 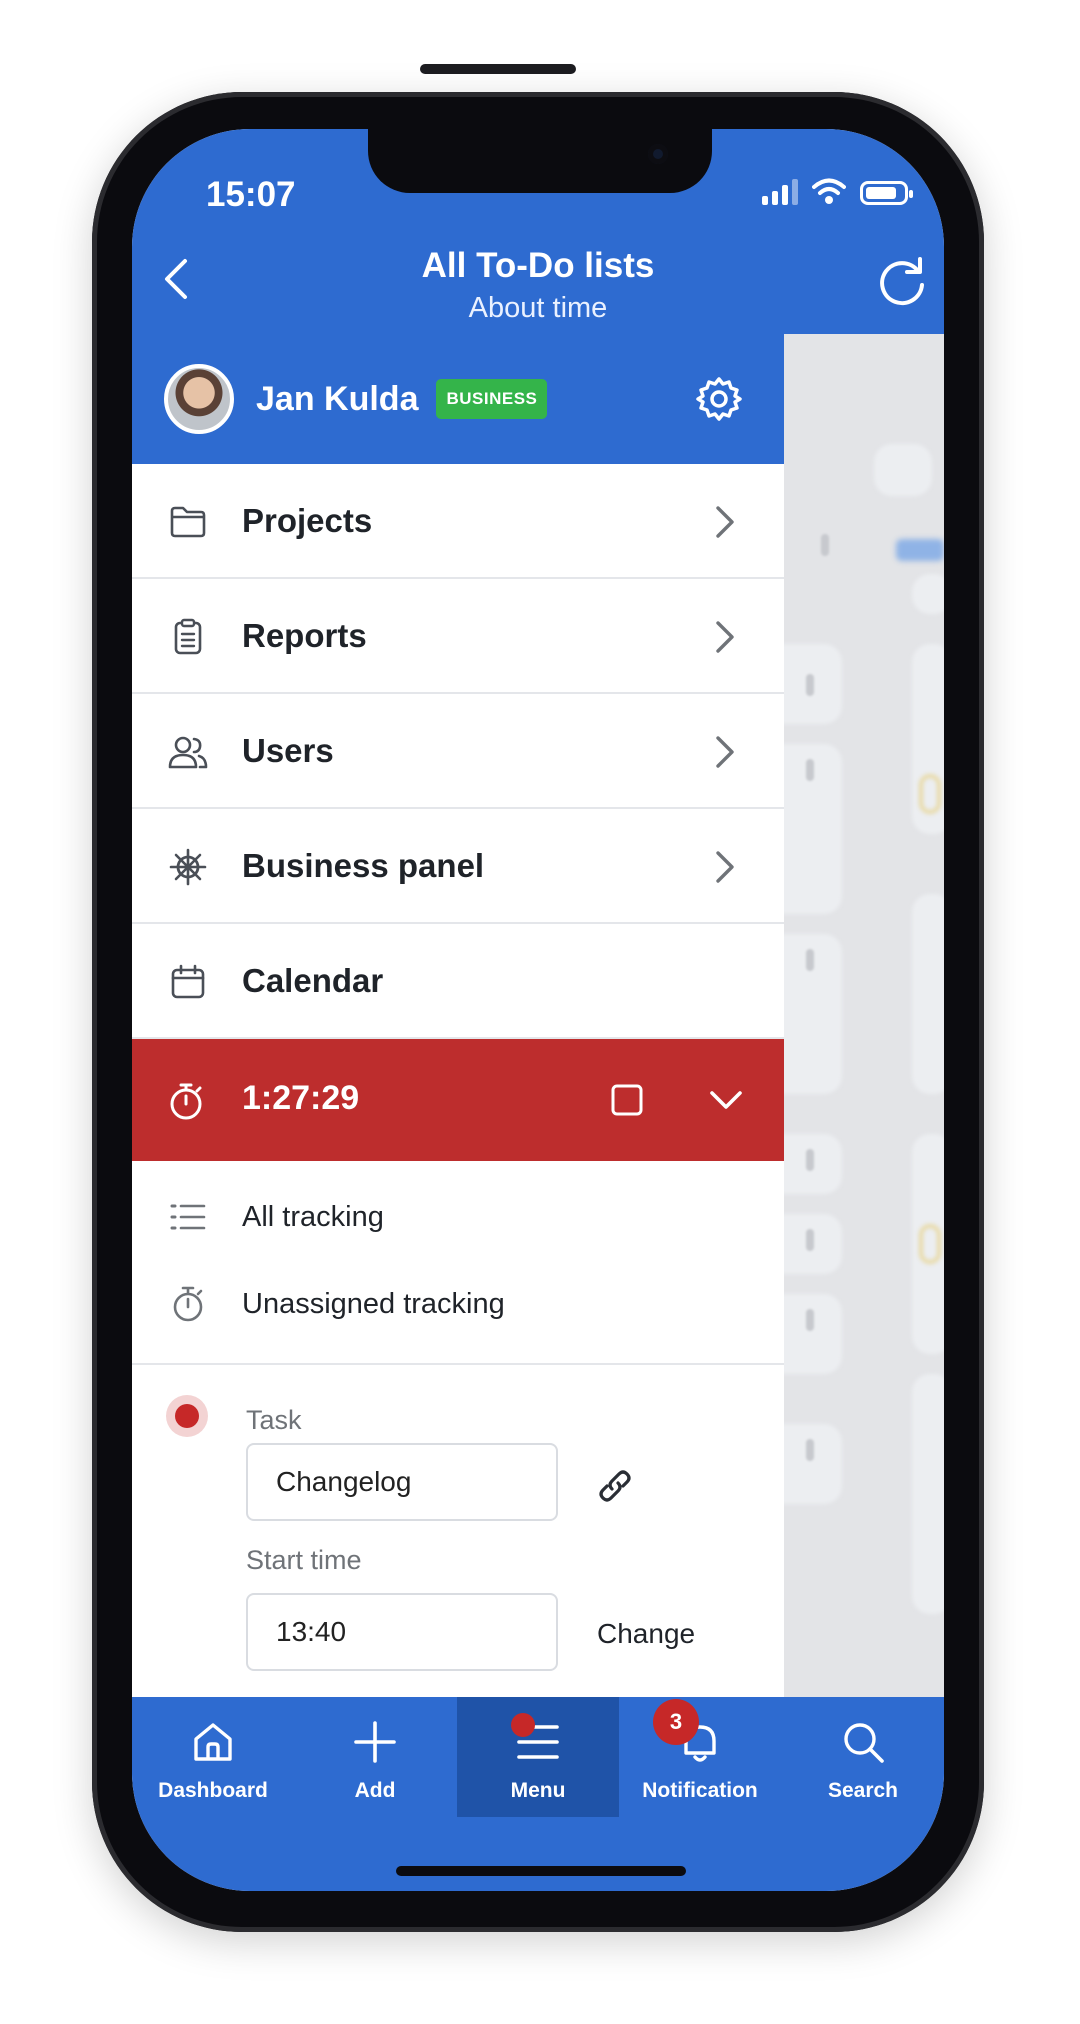 I want to click on nav-label: Dashboard, so click(x=213, y=1790).